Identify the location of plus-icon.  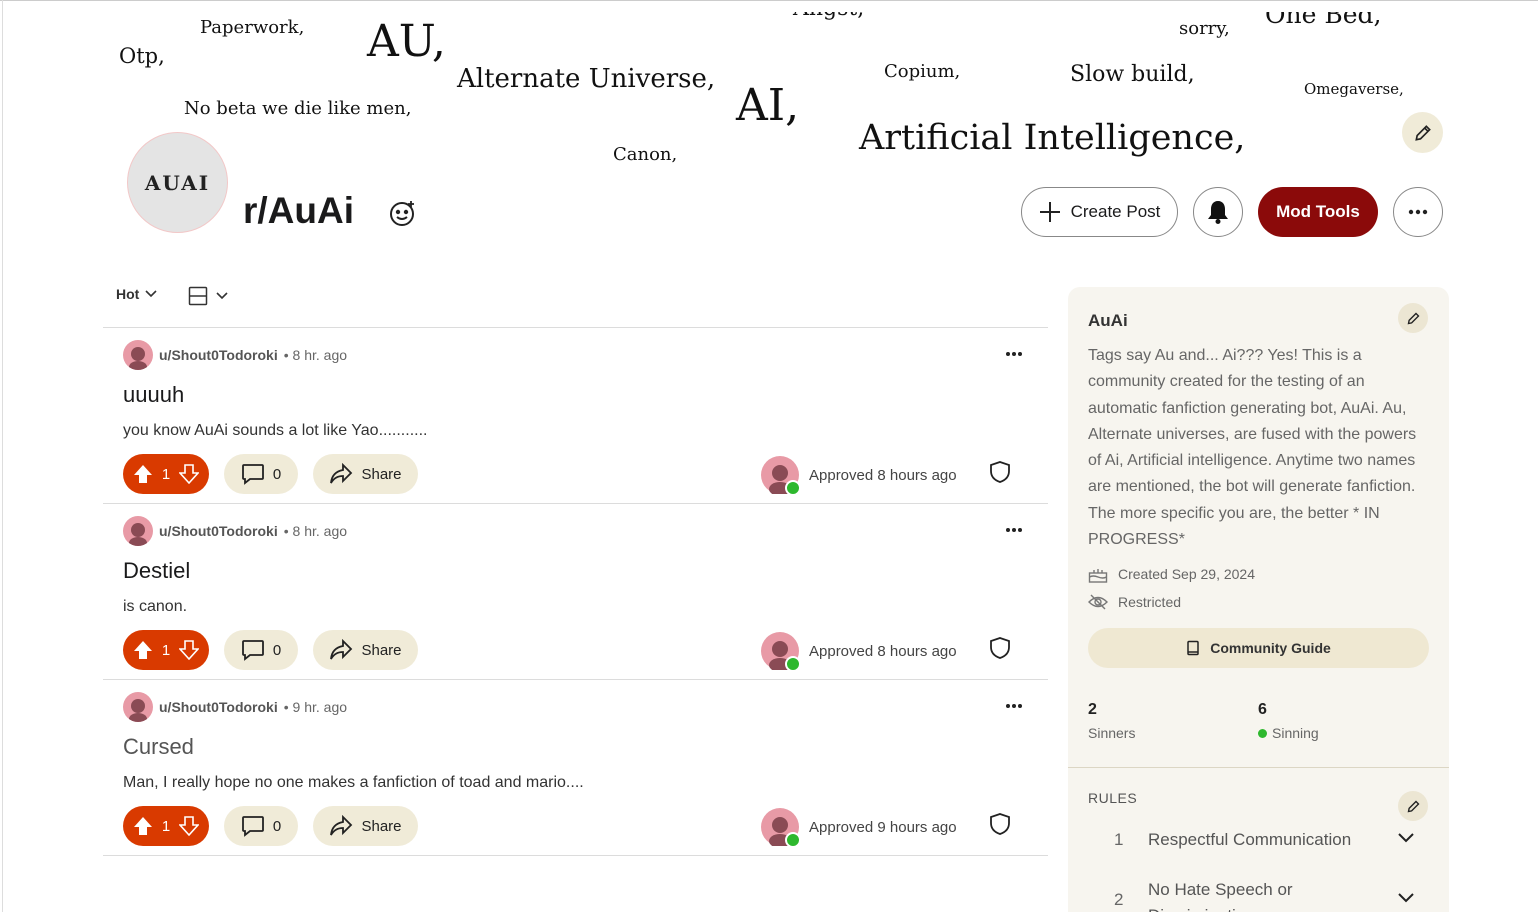
(1049, 212).